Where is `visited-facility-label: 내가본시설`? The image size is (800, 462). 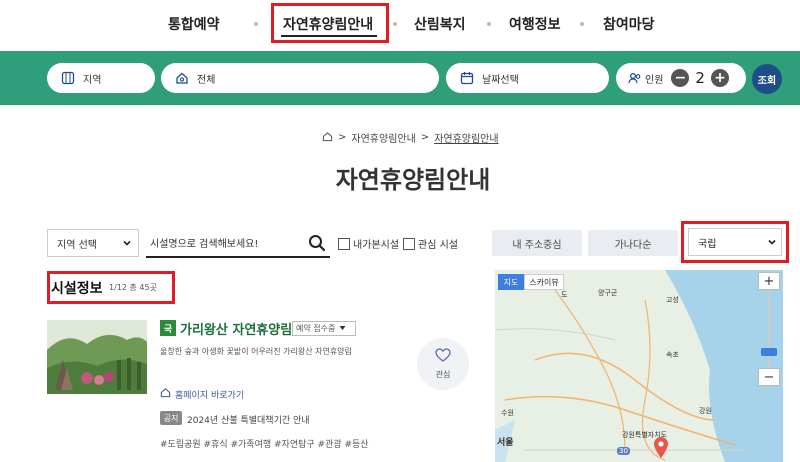
visited-facility-label: 내가본시설 is located at coordinates (376, 245).